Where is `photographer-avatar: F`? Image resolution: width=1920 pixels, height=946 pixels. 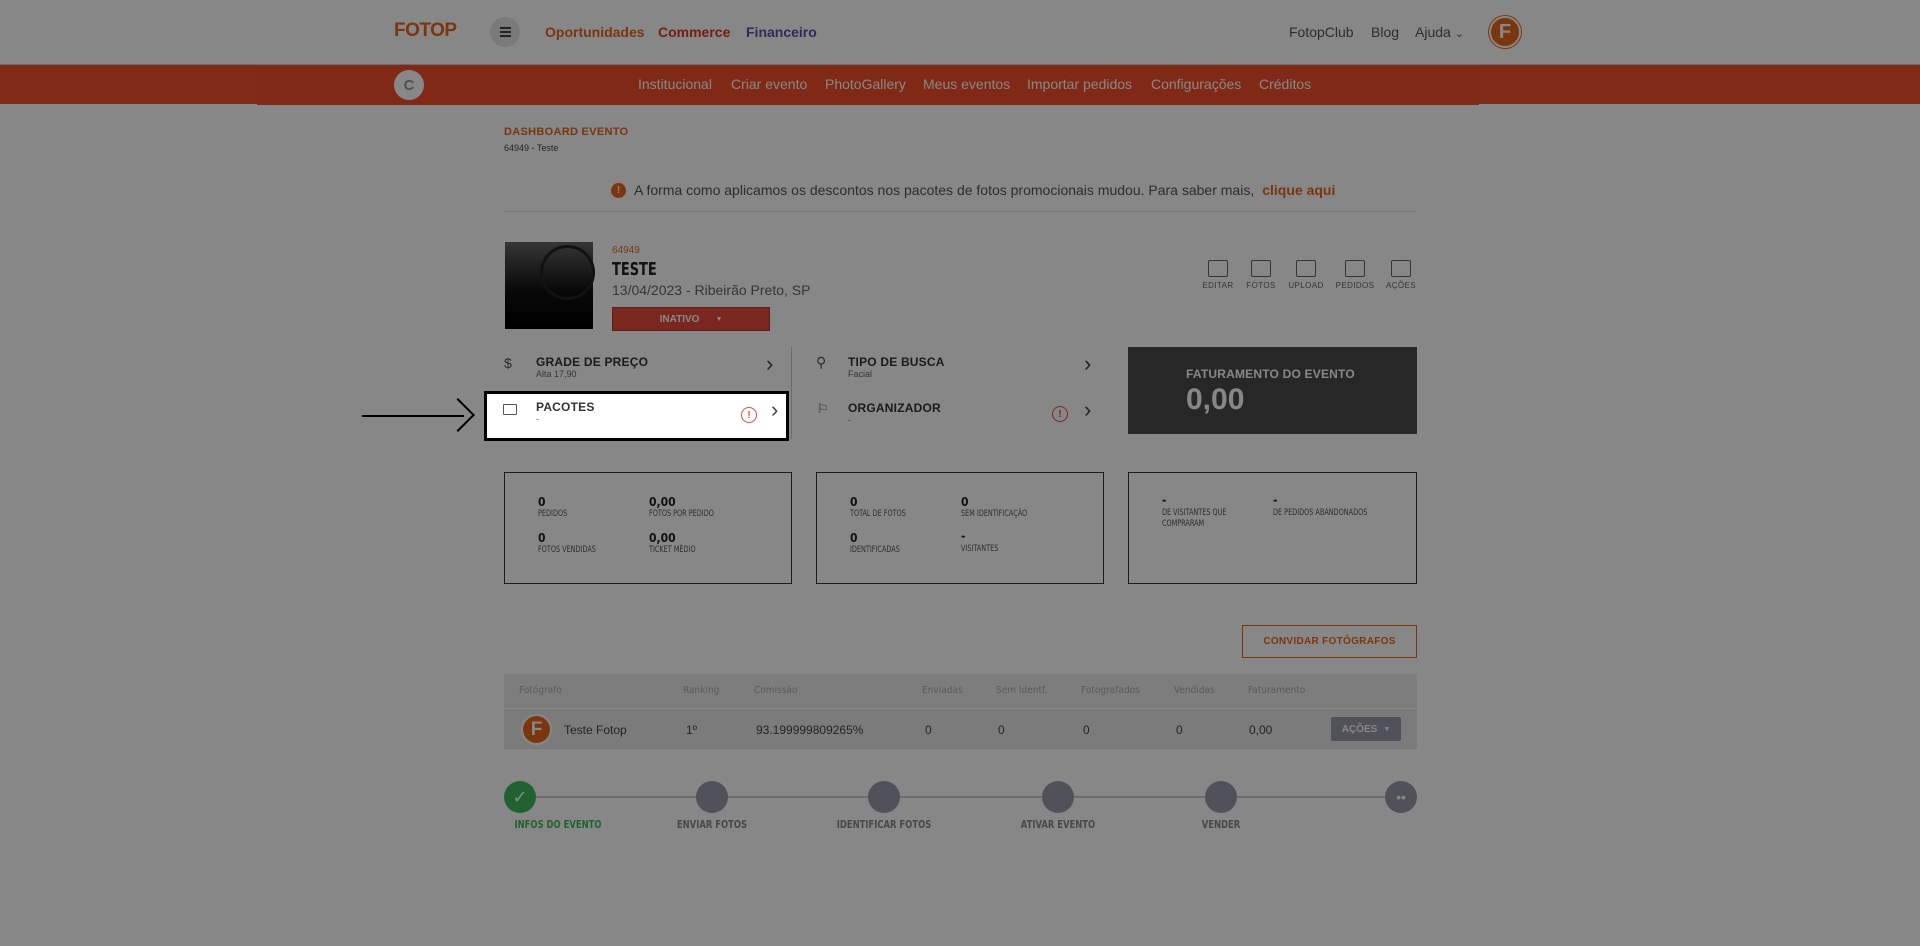
photographer-avatar: F is located at coordinates (536, 729).